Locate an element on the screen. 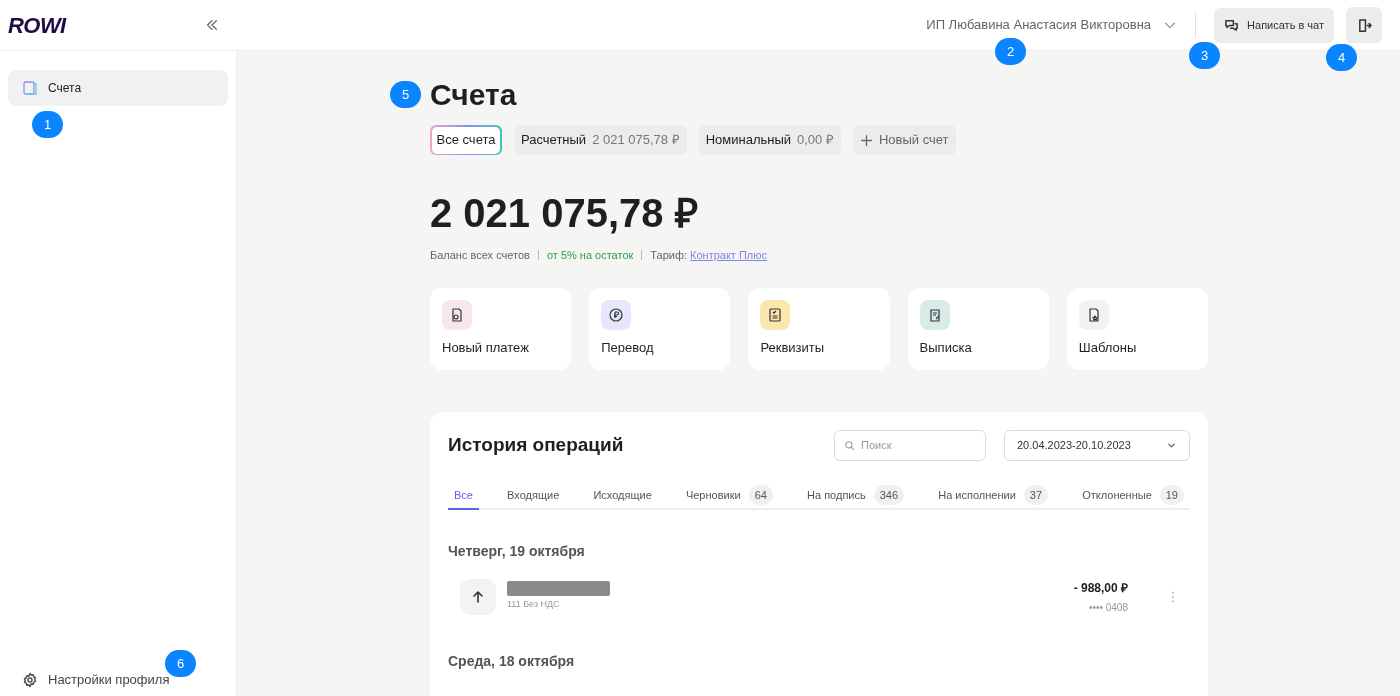 The image size is (1400, 696). chat-button: Написать в чат is located at coordinates (1274, 25).